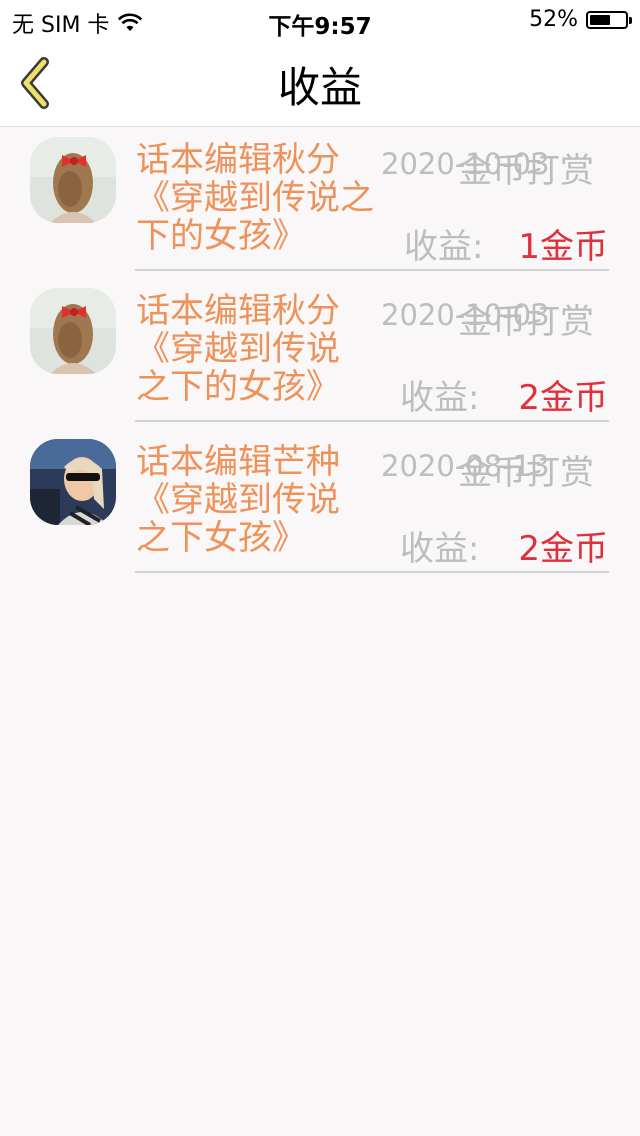 Image resolution: width=640 pixels, height=1136 pixels. I want to click on item-title-line: 之下的女孩》, so click(238, 387).